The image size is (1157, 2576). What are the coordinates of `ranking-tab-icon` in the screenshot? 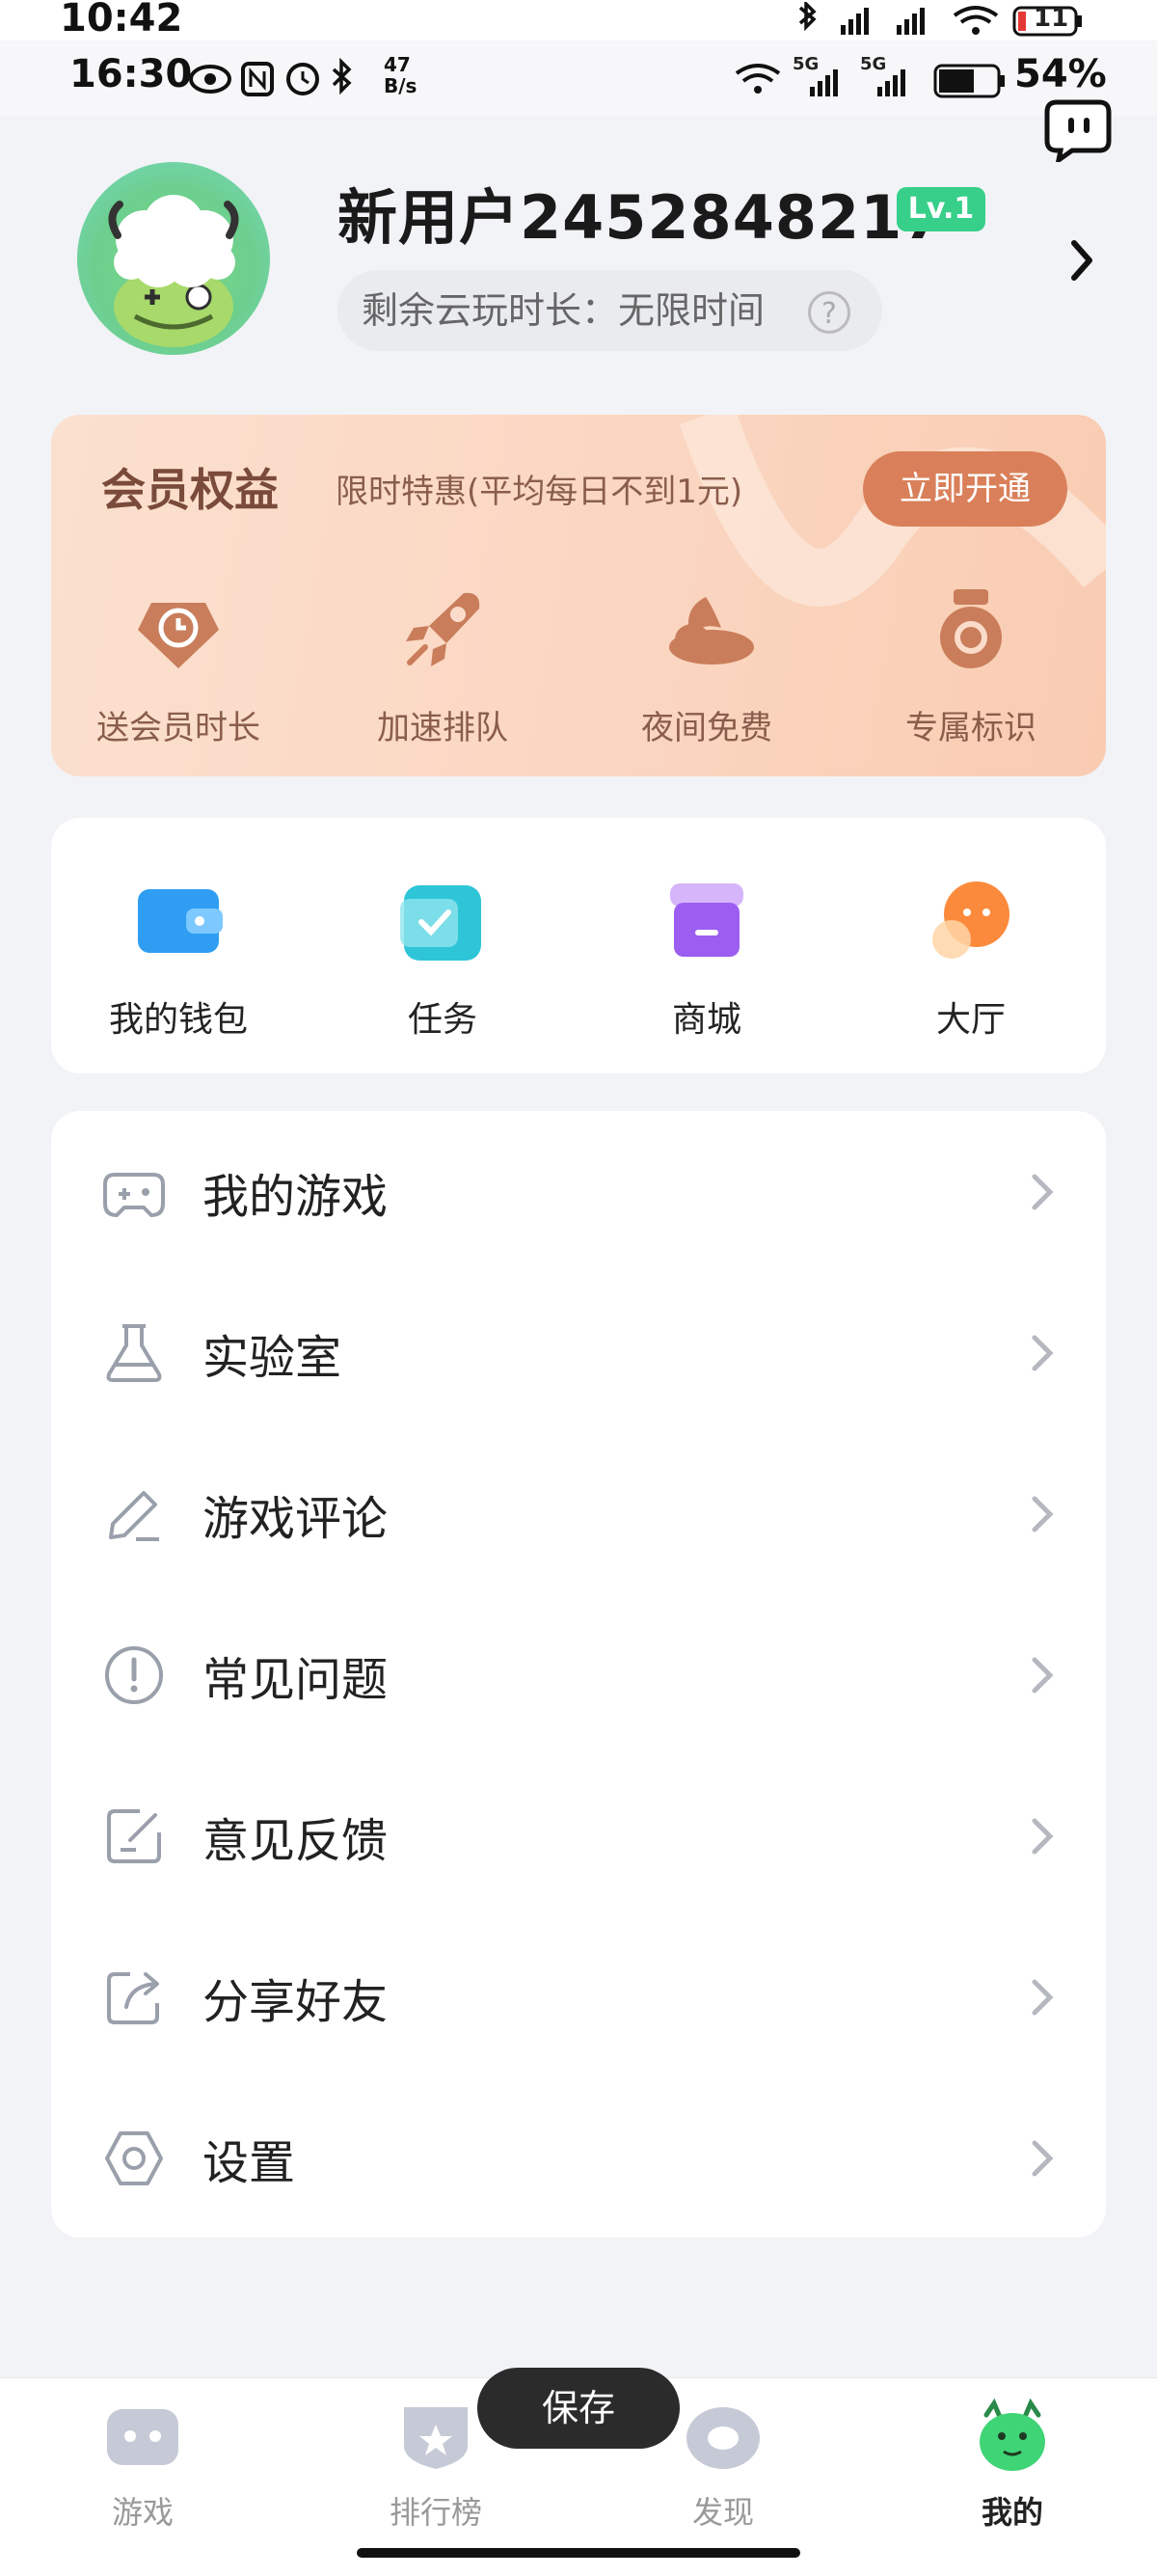 It's located at (436, 2438).